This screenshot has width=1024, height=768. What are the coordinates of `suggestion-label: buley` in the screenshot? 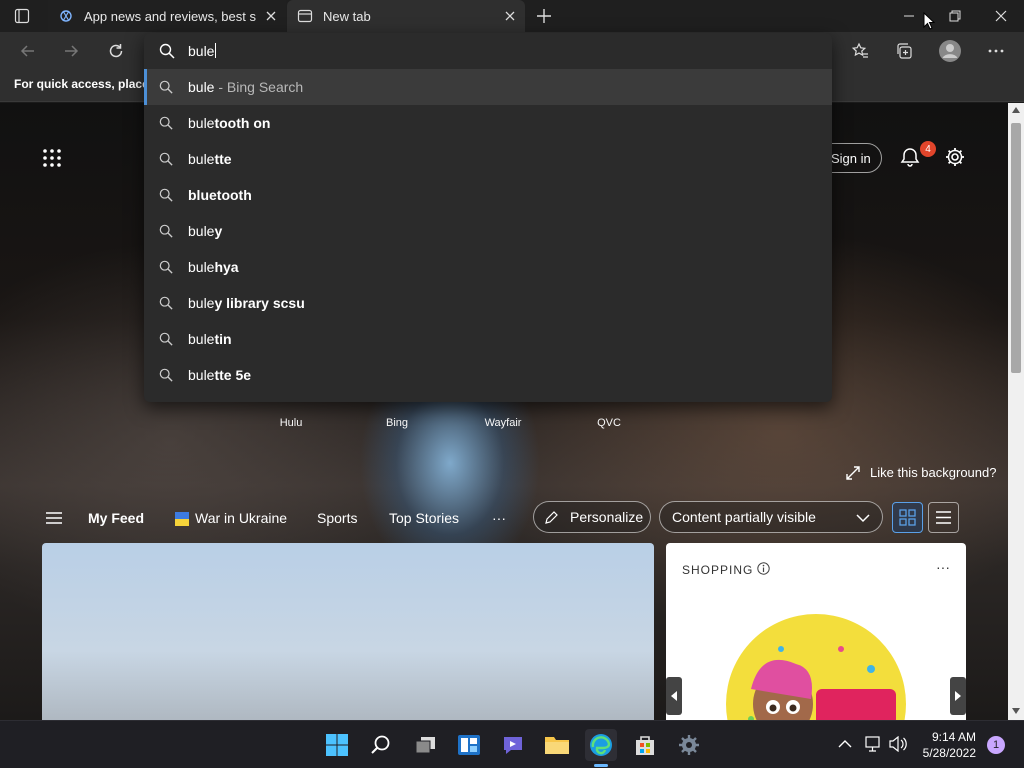 It's located at (205, 231).